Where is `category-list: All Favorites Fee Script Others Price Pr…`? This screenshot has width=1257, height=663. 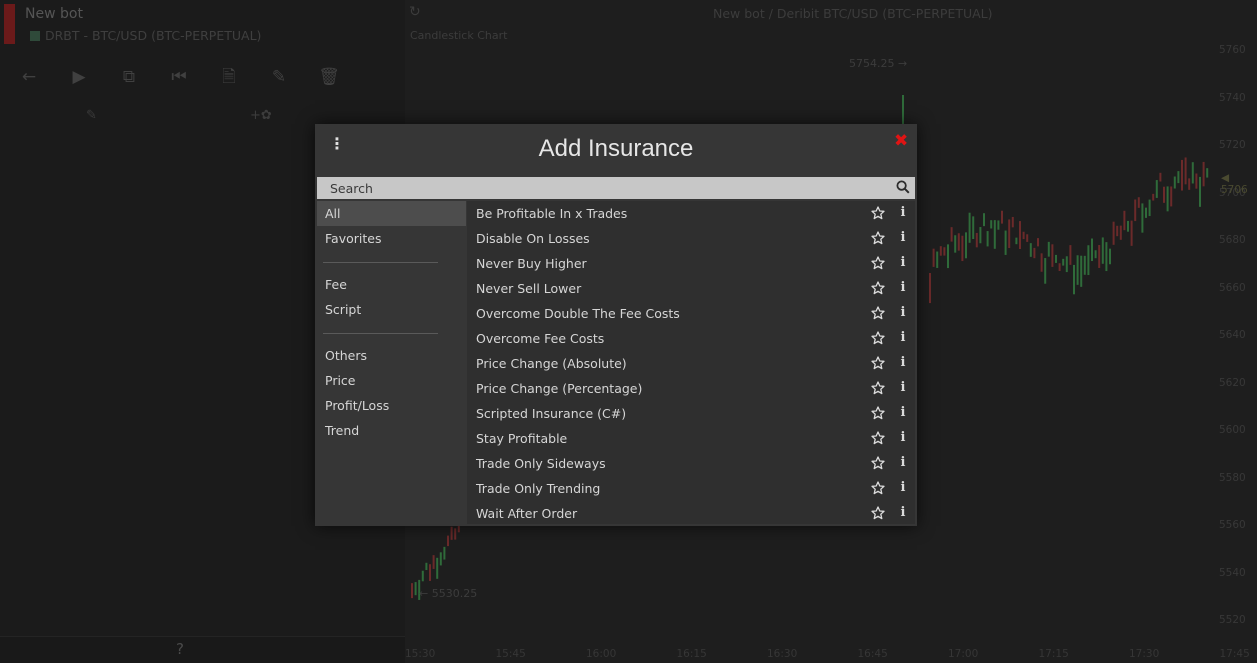 category-list: All Favorites Fee Script Others Price Pr… is located at coordinates (391, 362).